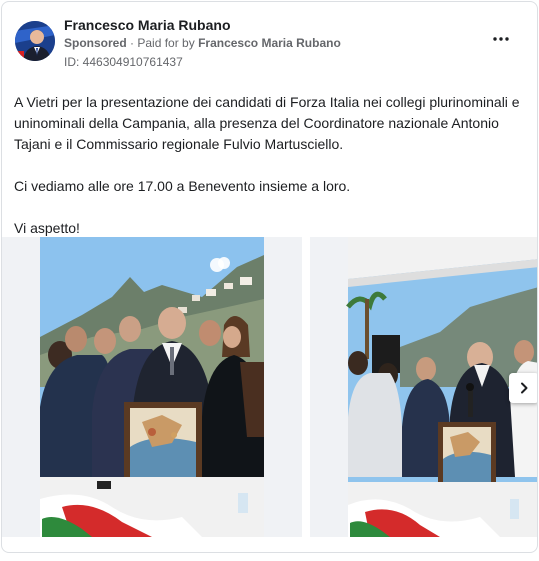  What do you see at coordinates (166, 43) in the screenshot?
I see `paid-for-prefix: Paid for by` at bounding box center [166, 43].